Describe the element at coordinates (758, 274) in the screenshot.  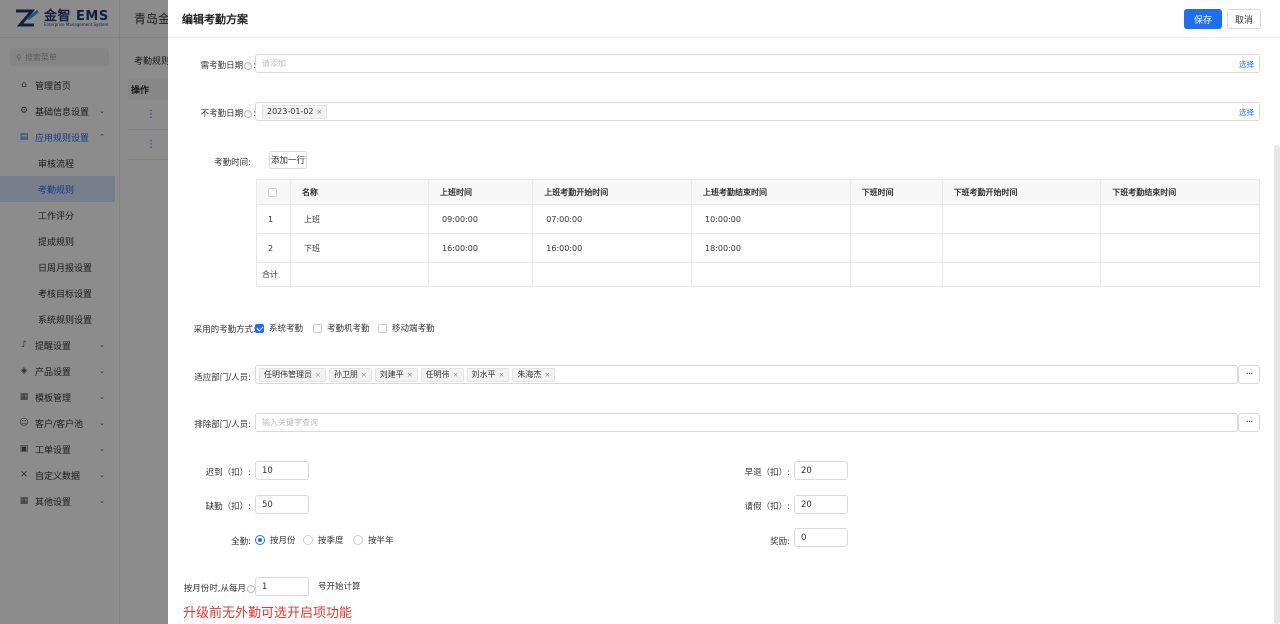
I see `sum-row: 合计` at that location.